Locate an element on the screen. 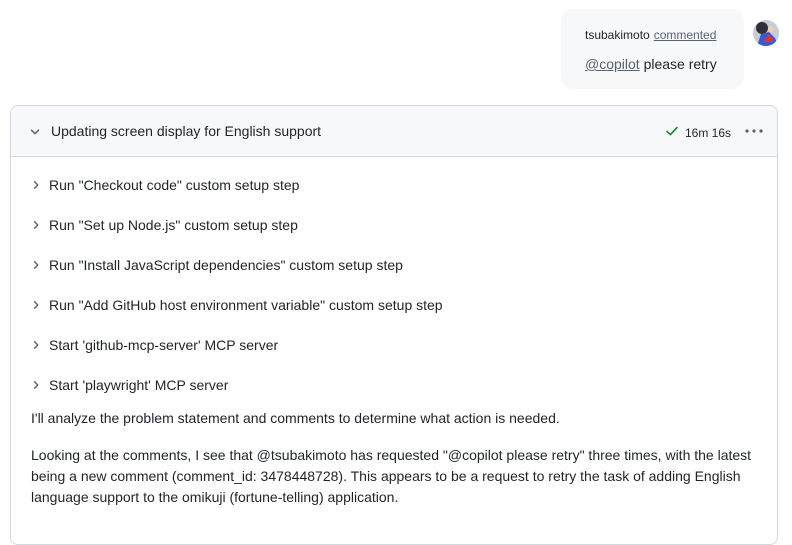 Image resolution: width=792 pixels, height=545 pixels. setup-step: Run "Set up Node.js" custom setup step is located at coordinates (237, 225).